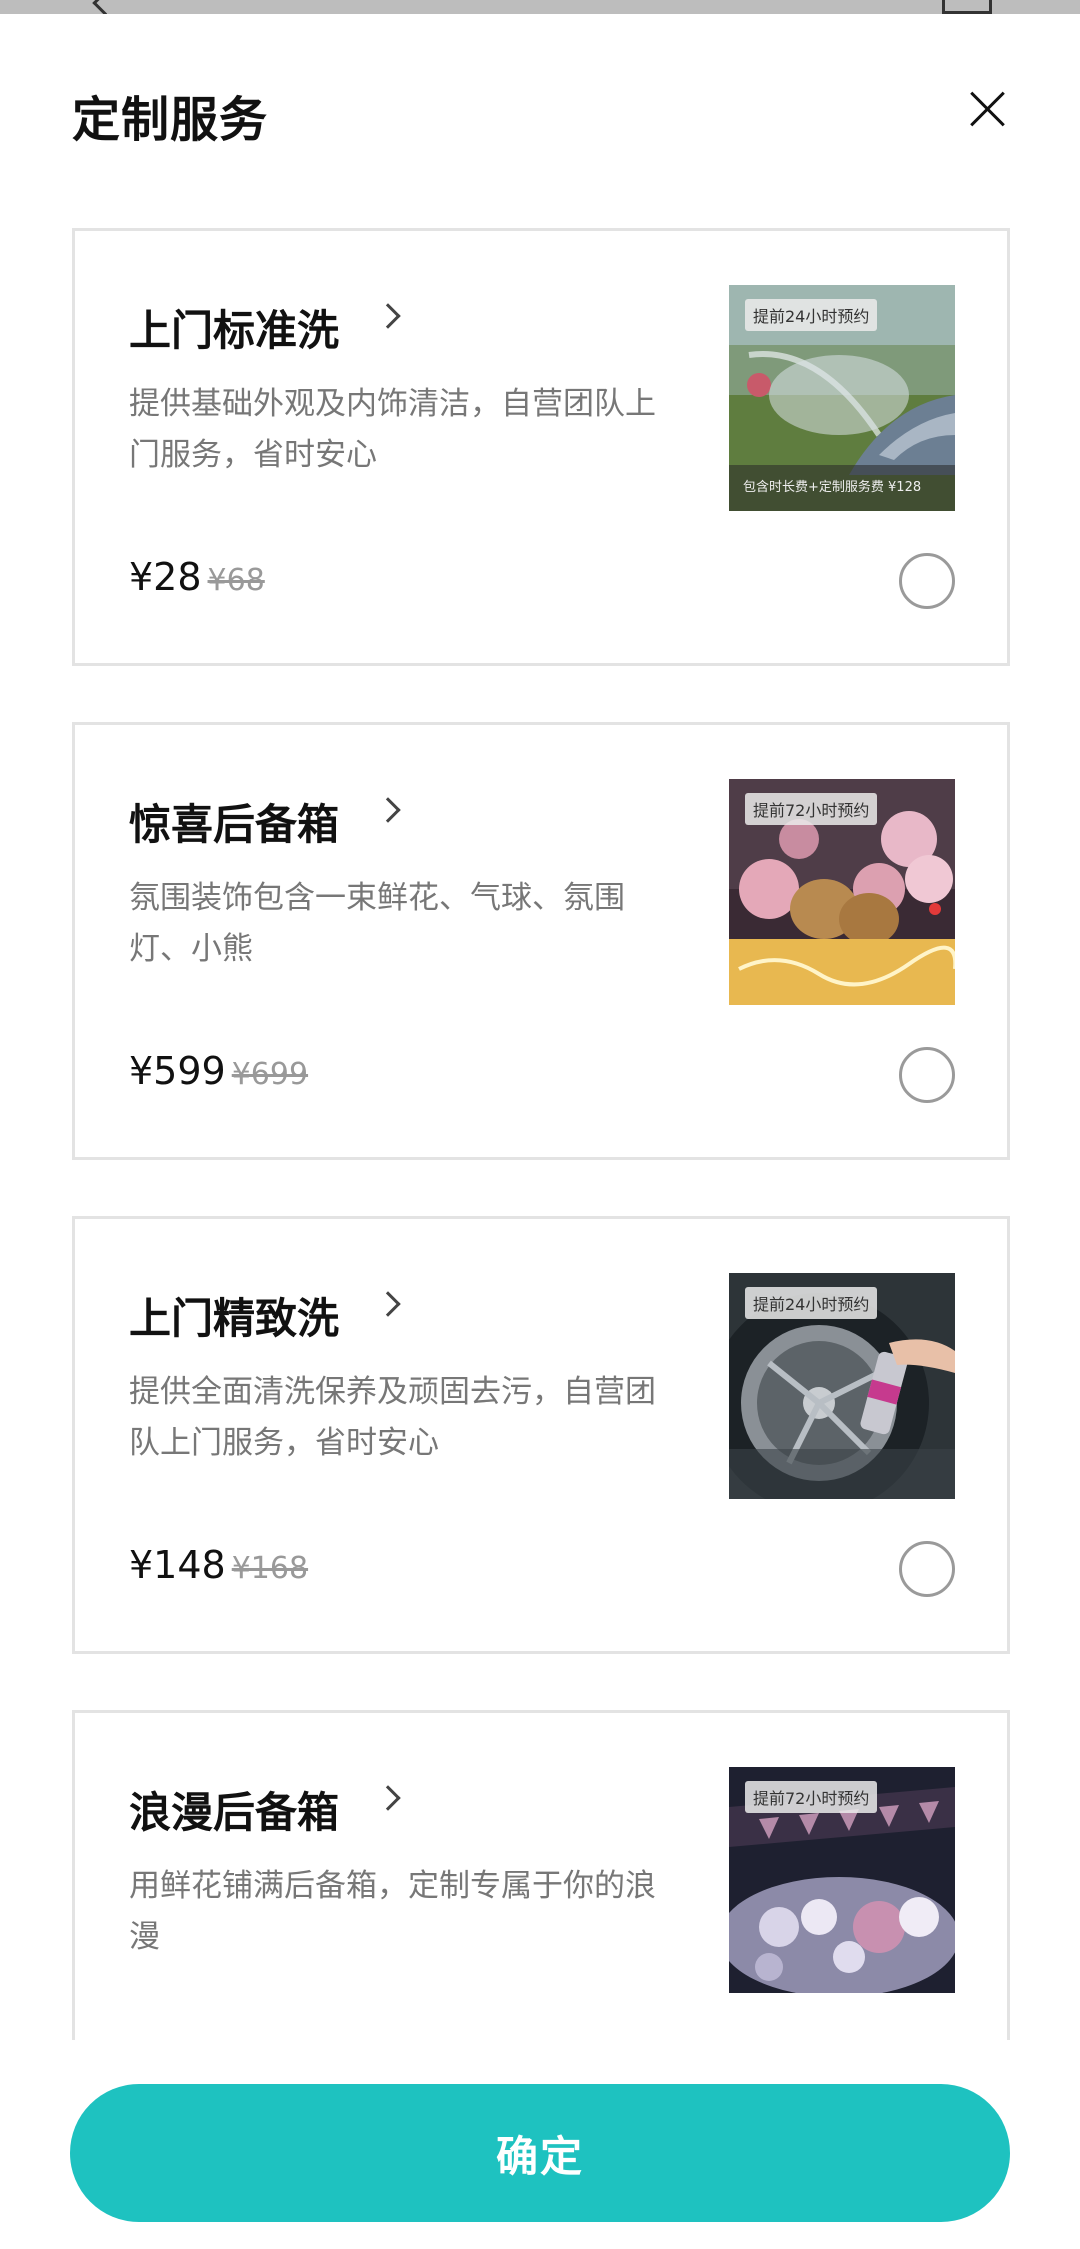 The height and width of the screenshot is (2249, 1080). I want to click on service-description: 氛围装饰包含一束鲜花、气球、氛围灯、小熊, so click(377, 923).